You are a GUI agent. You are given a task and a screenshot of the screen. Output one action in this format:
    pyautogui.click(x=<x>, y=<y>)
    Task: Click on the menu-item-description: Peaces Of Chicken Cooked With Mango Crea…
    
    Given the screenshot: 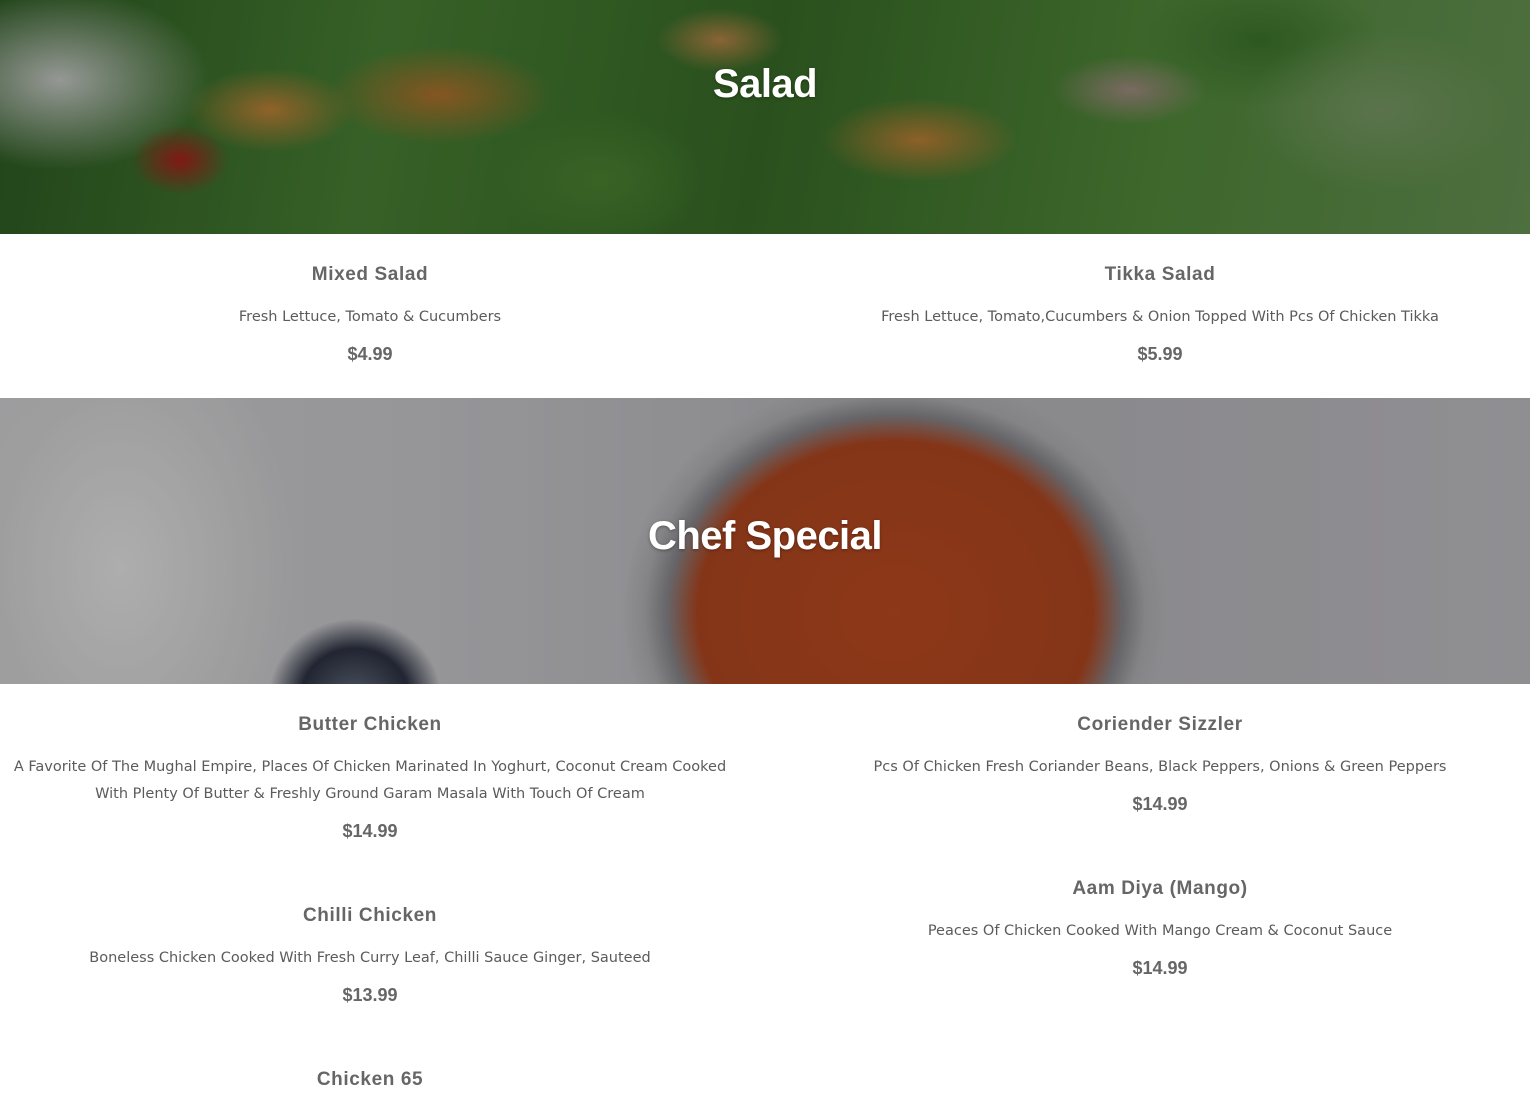 What is the action you would take?
    pyautogui.click(x=1160, y=931)
    